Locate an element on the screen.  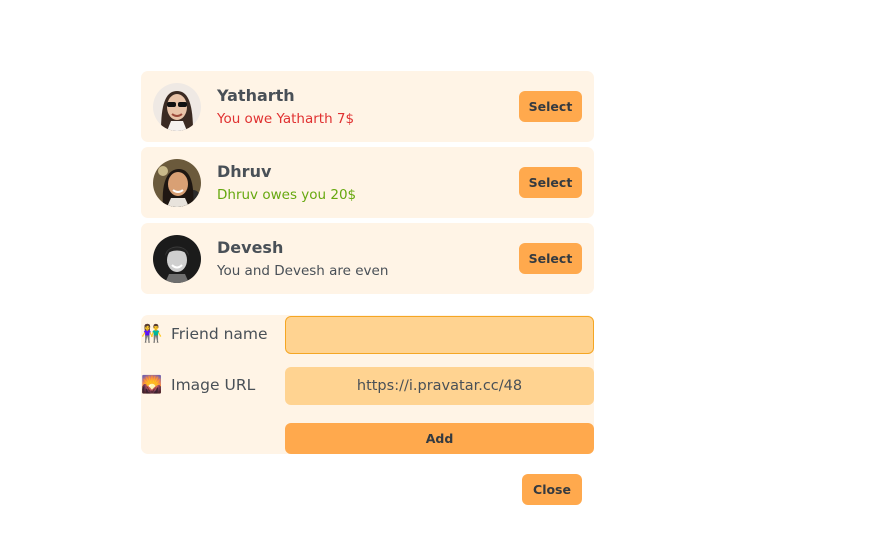
add-friend-button: Add is located at coordinates (439, 438).